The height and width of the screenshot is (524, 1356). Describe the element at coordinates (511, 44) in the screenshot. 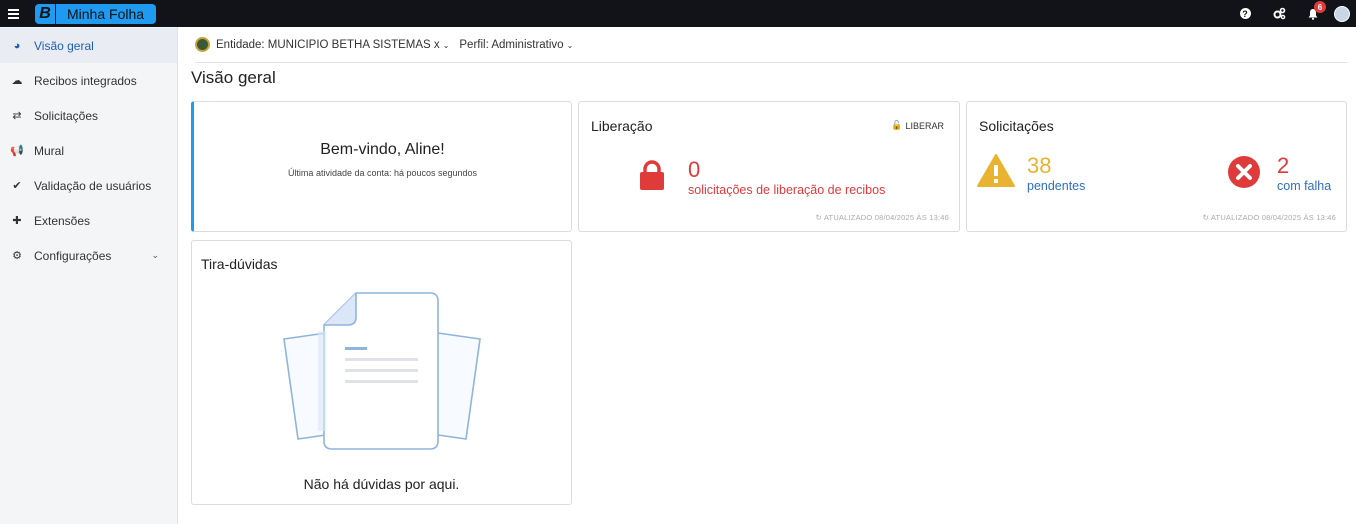

I see `profile-label: Perfil: Administrativo` at that location.